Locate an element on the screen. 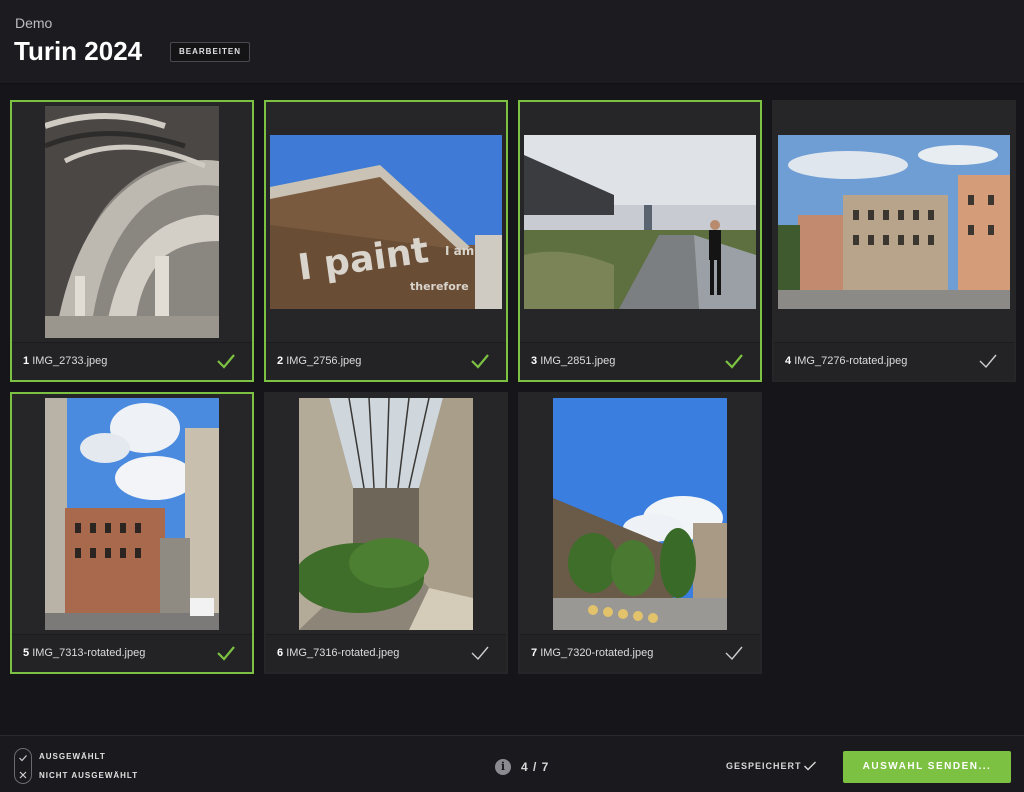 Image resolution: width=1024 pixels, height=792 pixels. photo-index: 5 is located at coordinates (26, 653).